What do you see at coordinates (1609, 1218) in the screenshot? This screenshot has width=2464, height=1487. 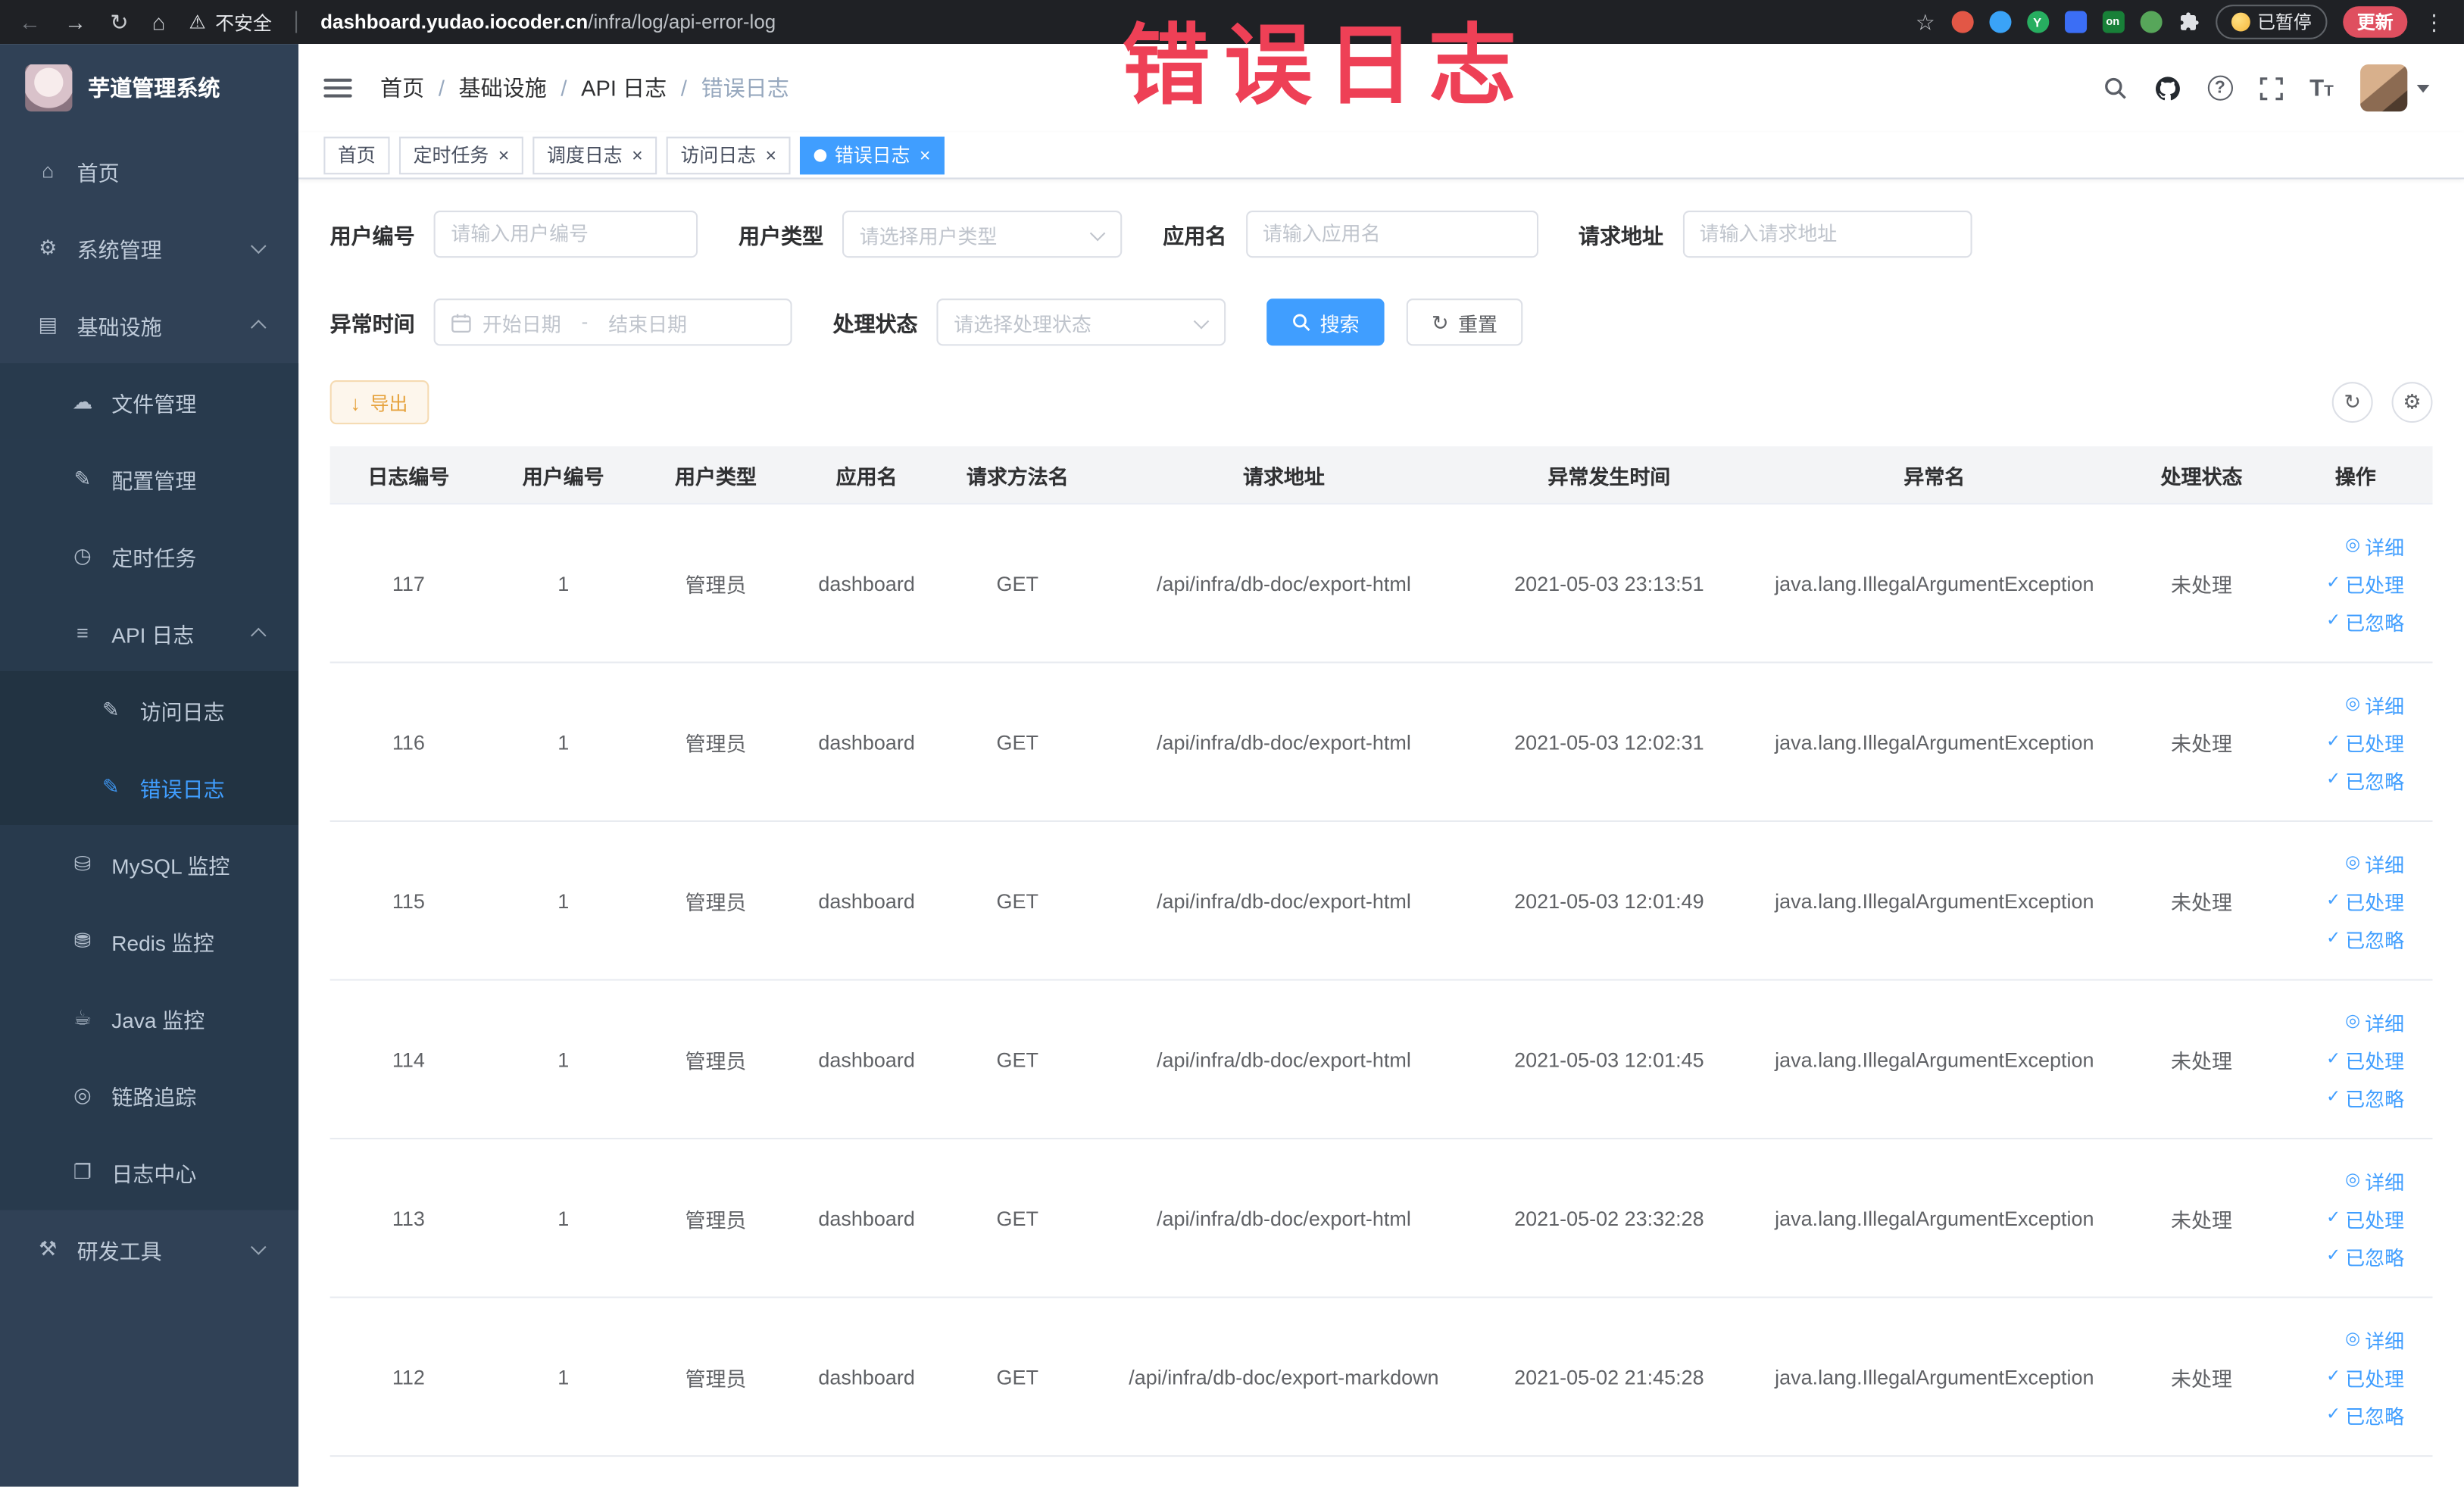 I see `cell-time: 2021-05-02 23:32:28` at bounding box center [1609, 1218].